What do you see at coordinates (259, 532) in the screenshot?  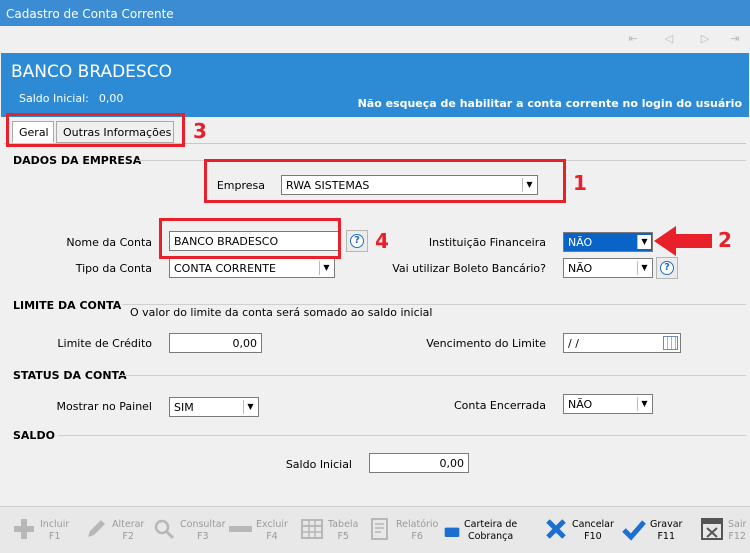 I see `excluir-button: Excluir F4` at bounding box center [259, 532].